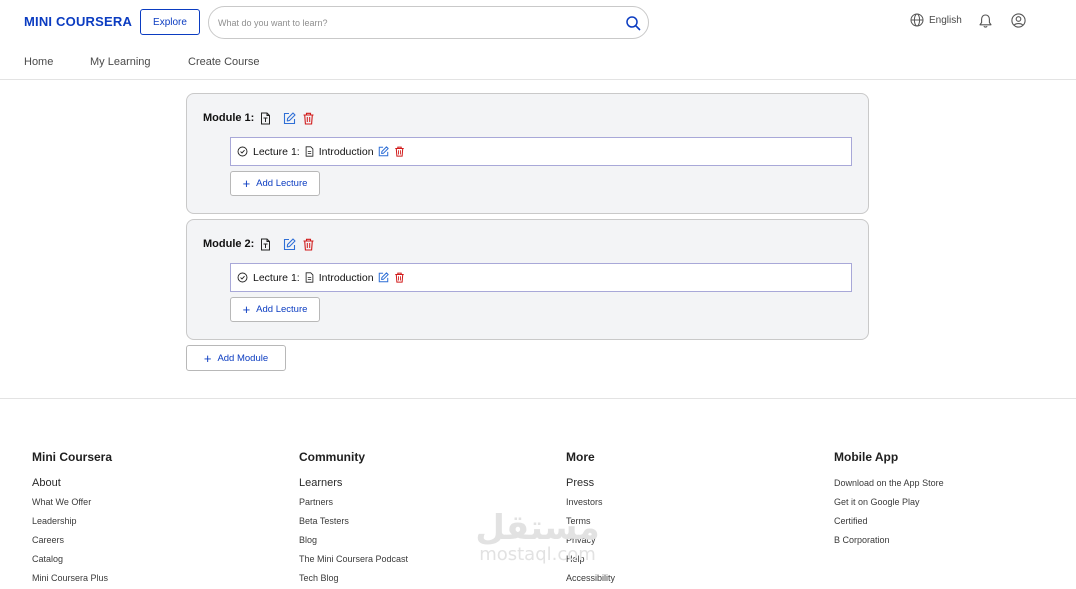 Image resolution: width=1076 pixels, height=589 pixels. I want to click on module-title: Module 1:, so click(229, 118).